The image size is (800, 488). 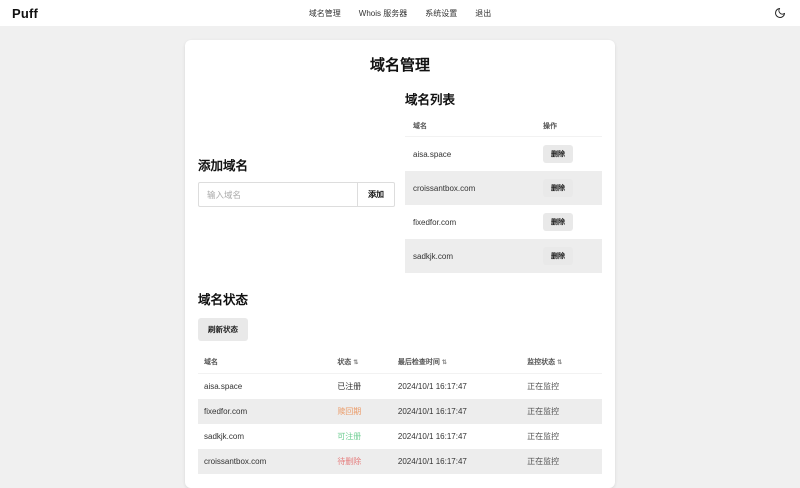 I want to click on domain-status-heading: 域名状态, so click(x=223, y=300).